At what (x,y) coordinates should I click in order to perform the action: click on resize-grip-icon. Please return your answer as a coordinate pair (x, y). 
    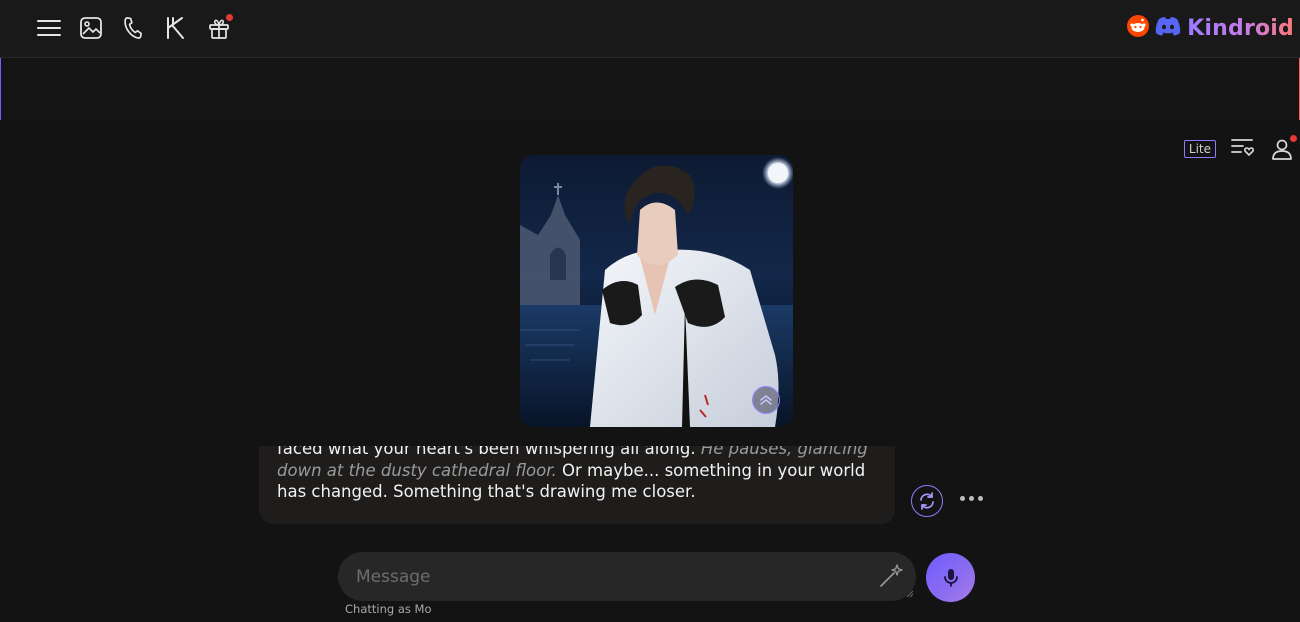
    Looking at the image, I should click on (910, 592).